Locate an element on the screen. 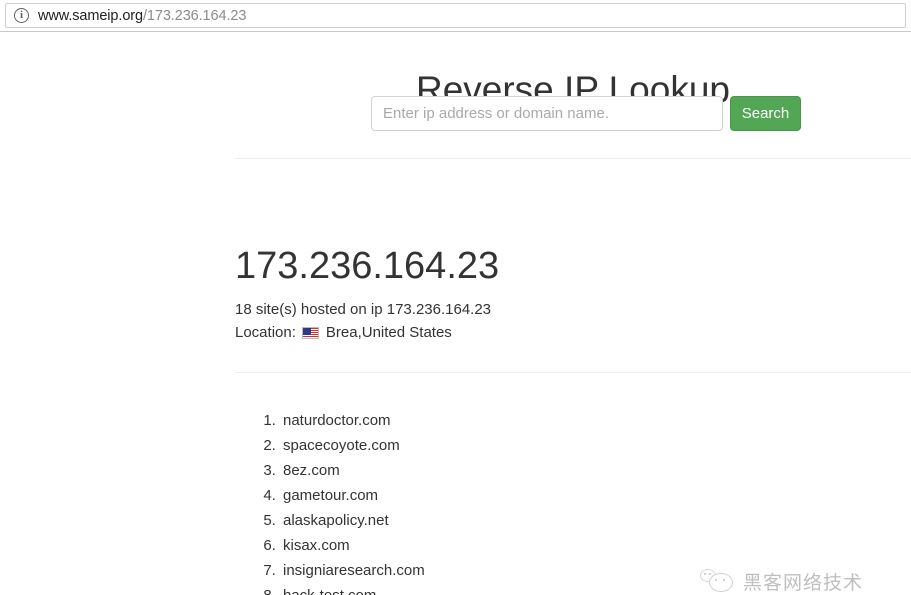  watermark-text: 黑客网络技术 is located at coordinates (803, 583).